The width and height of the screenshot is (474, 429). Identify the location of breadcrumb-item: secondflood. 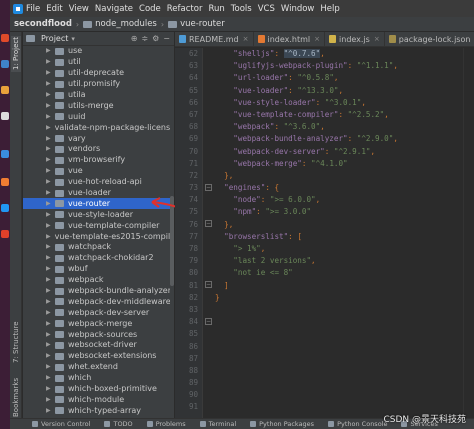
(43, 24).